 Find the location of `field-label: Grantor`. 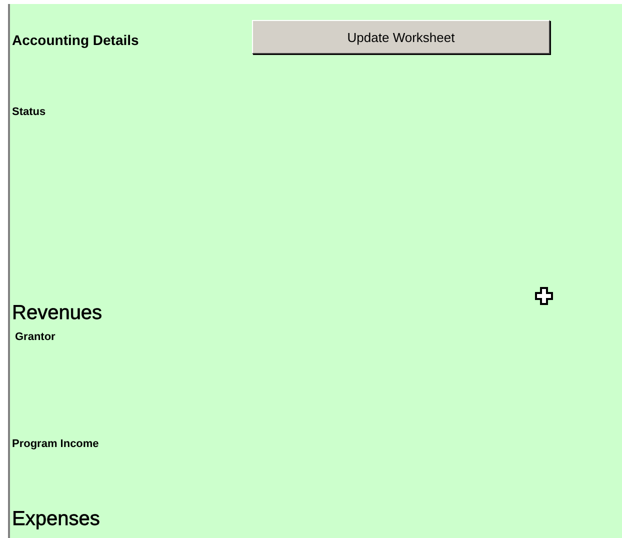

field-label: Grantor is located at coordinates (35, 337).